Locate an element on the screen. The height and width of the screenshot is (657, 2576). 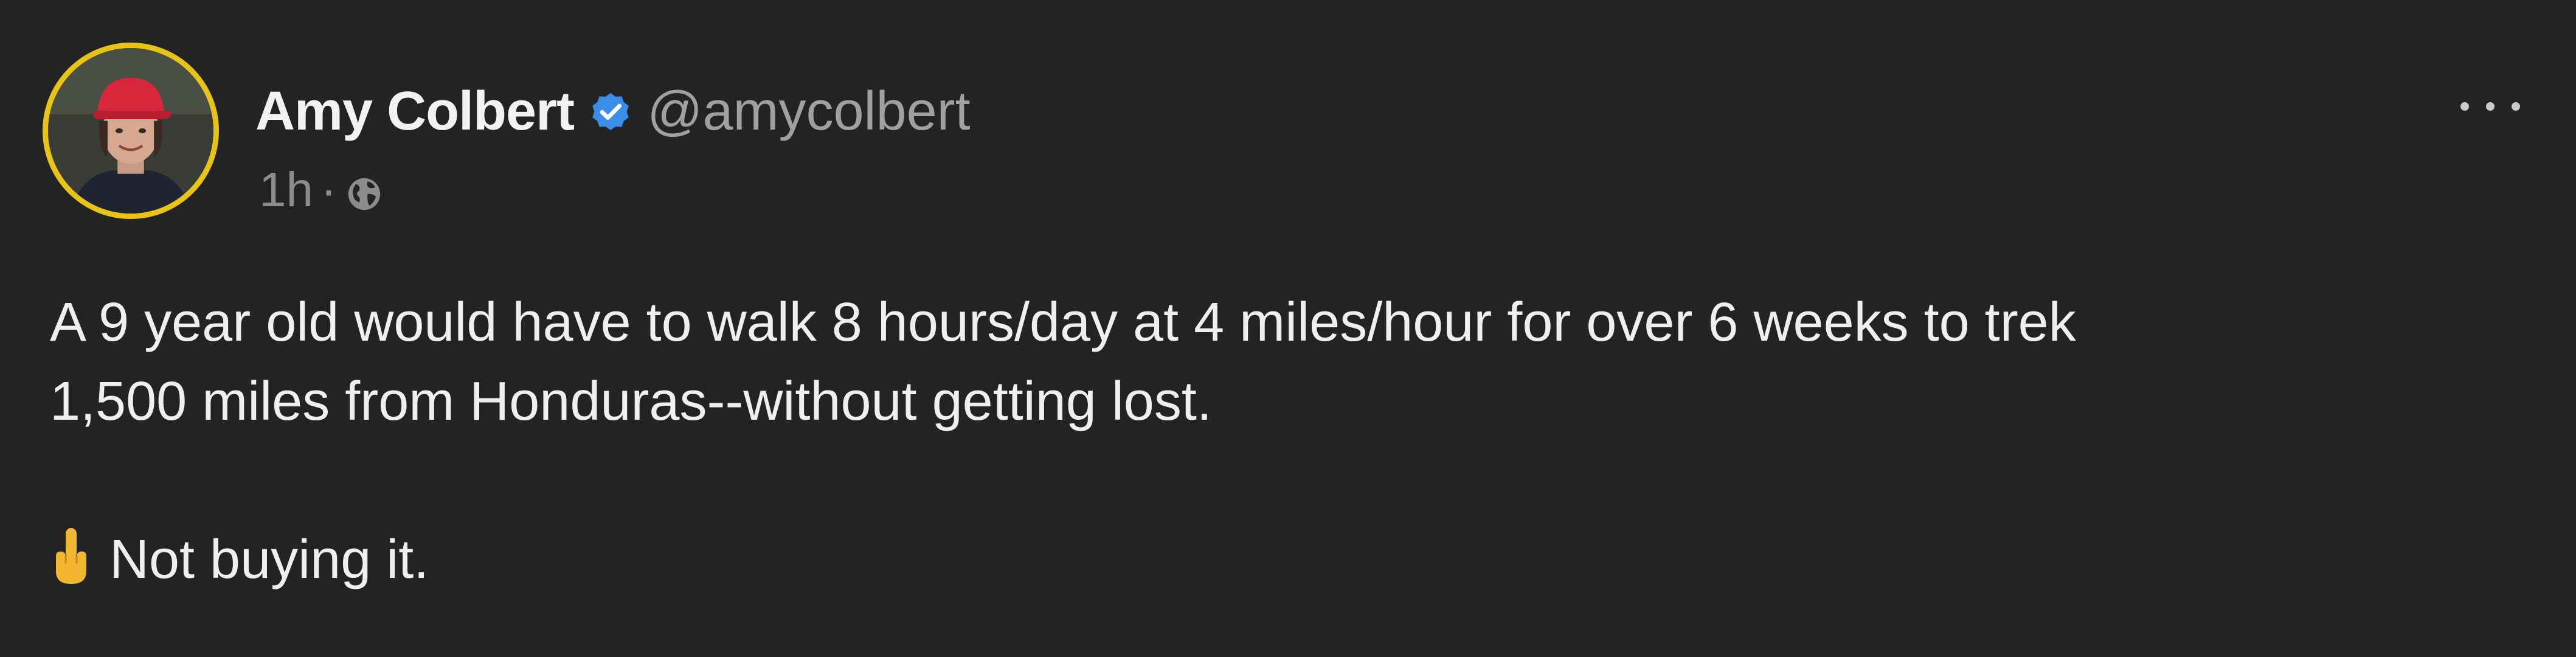
avatar-image is located at coordinates (130, 131).